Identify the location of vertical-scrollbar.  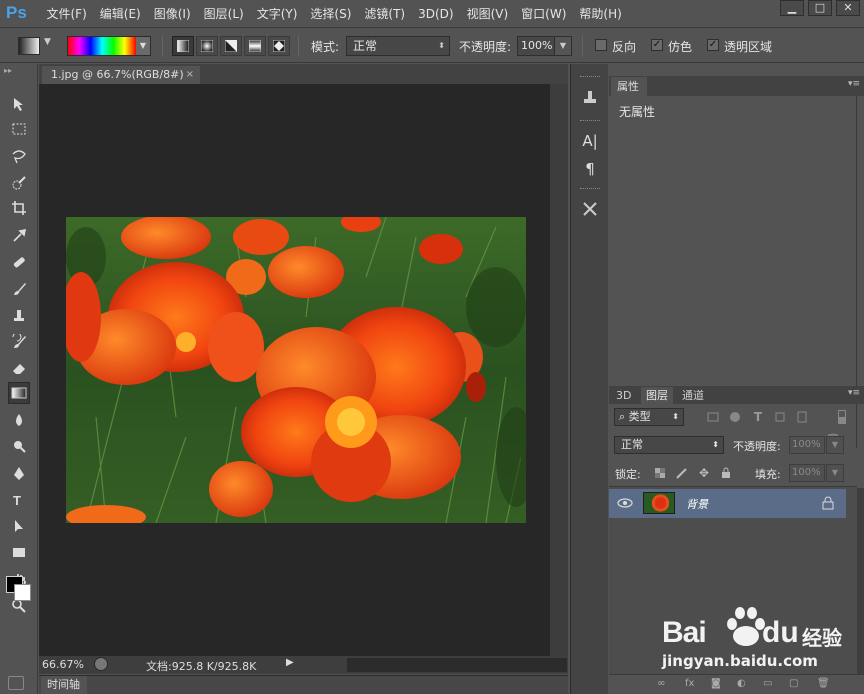
(559, 370).